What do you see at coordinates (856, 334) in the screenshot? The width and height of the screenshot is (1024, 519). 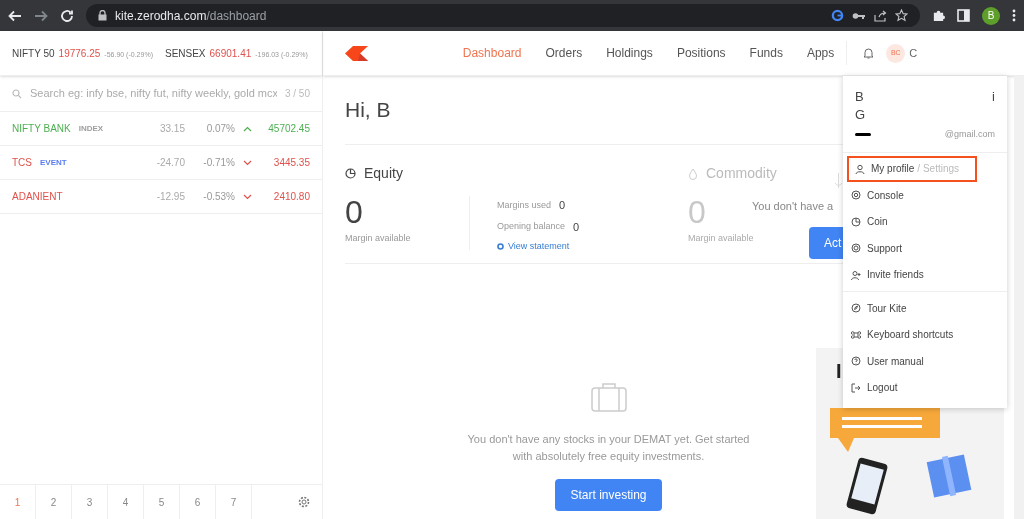 I see `command-key-icon` at bounding box center [856, 334].